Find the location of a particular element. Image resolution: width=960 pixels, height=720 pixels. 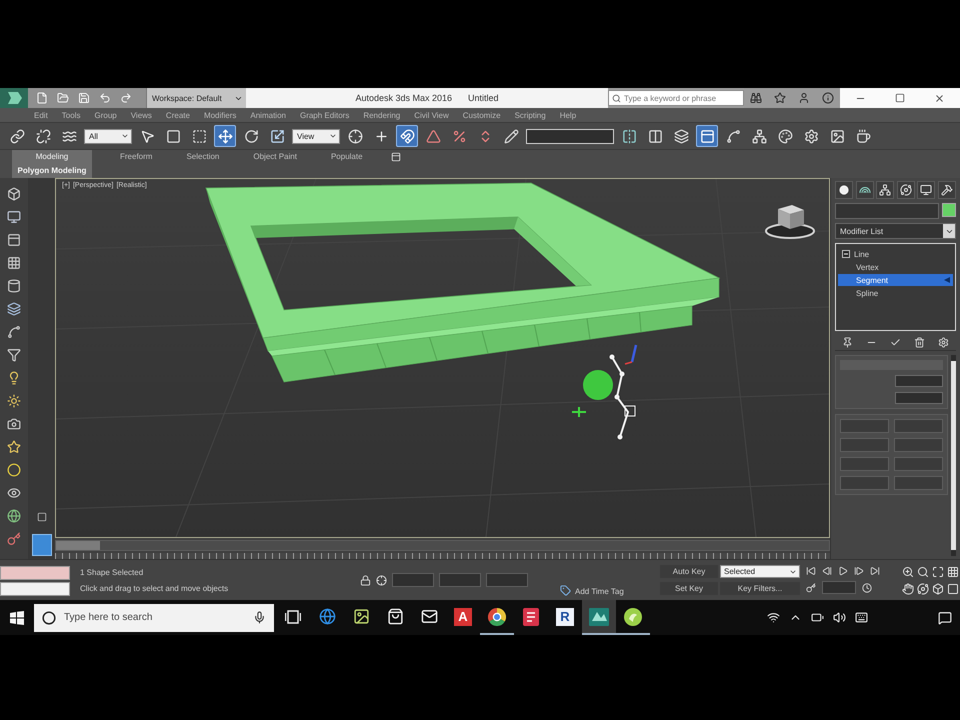

undo-icon is located at coordinates (105, 98).